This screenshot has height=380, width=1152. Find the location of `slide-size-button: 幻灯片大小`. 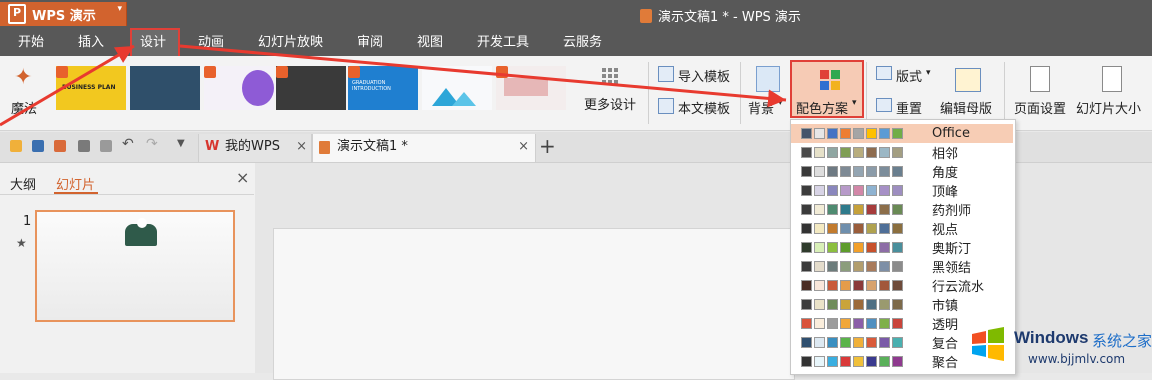

slide-size-button: 幻灯片大小 is located at coordinates (1108, 107).